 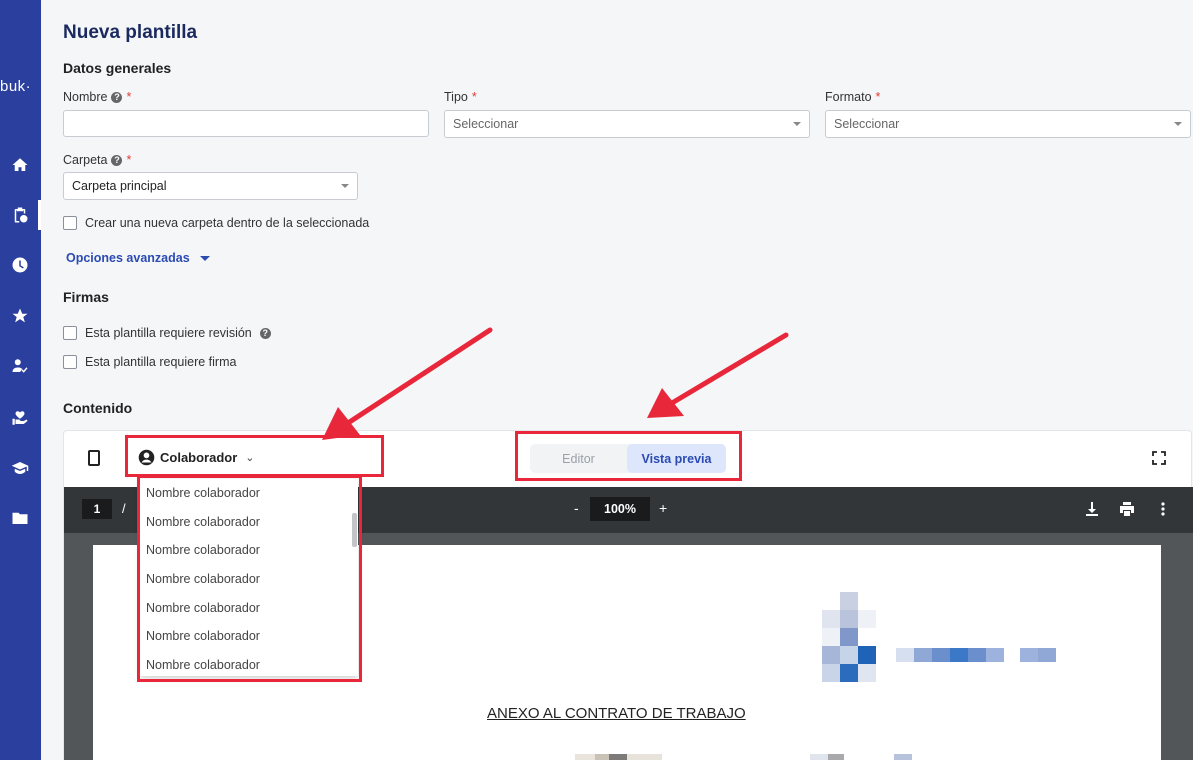 I want to click on review-checkbox: Esta plantilla requiere revisión ?, so click(x=167, y=333).